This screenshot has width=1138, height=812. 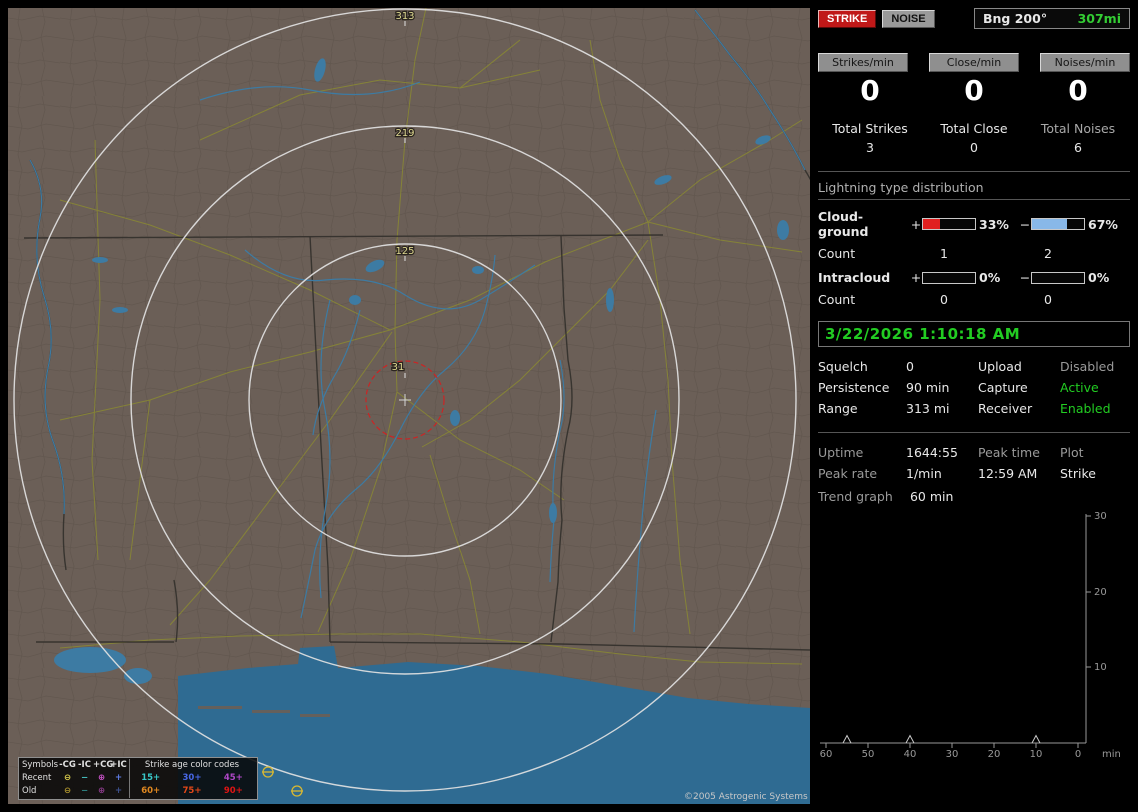 What do you see at coordinates (970, 754) in the screenshot?
I see `trend-x-tick-labels: 60 50 40 30 20 10 0 min` at bounding box center [970, 754].